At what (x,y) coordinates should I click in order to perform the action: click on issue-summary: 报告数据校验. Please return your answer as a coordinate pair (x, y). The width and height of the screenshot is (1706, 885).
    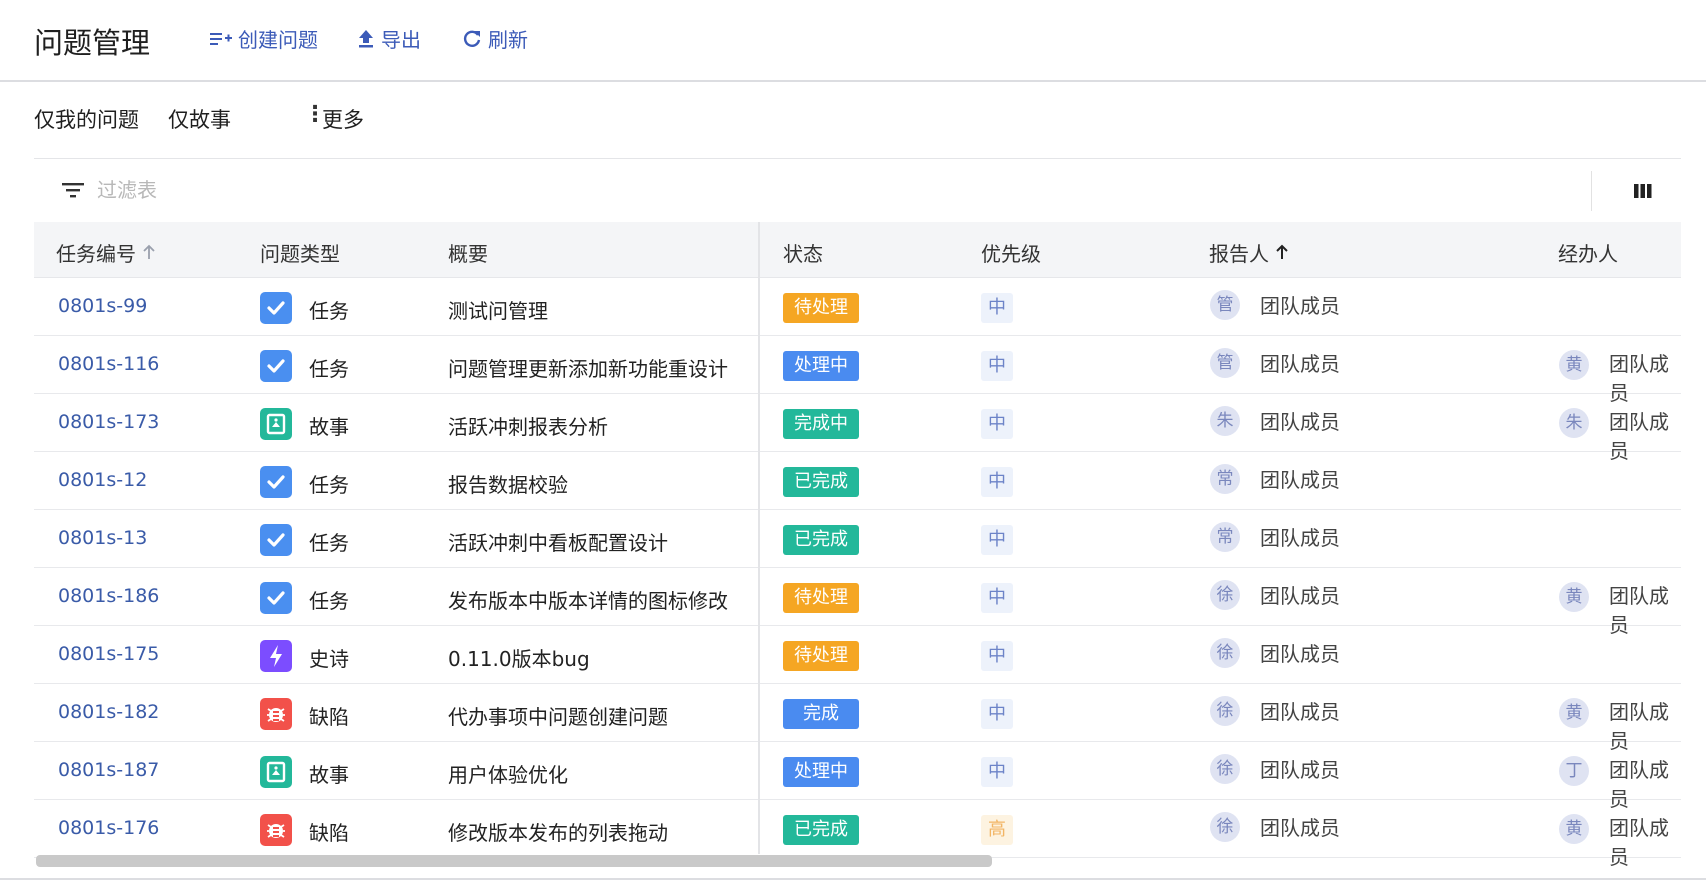
    Looking at the image, I should click on (508, 483).